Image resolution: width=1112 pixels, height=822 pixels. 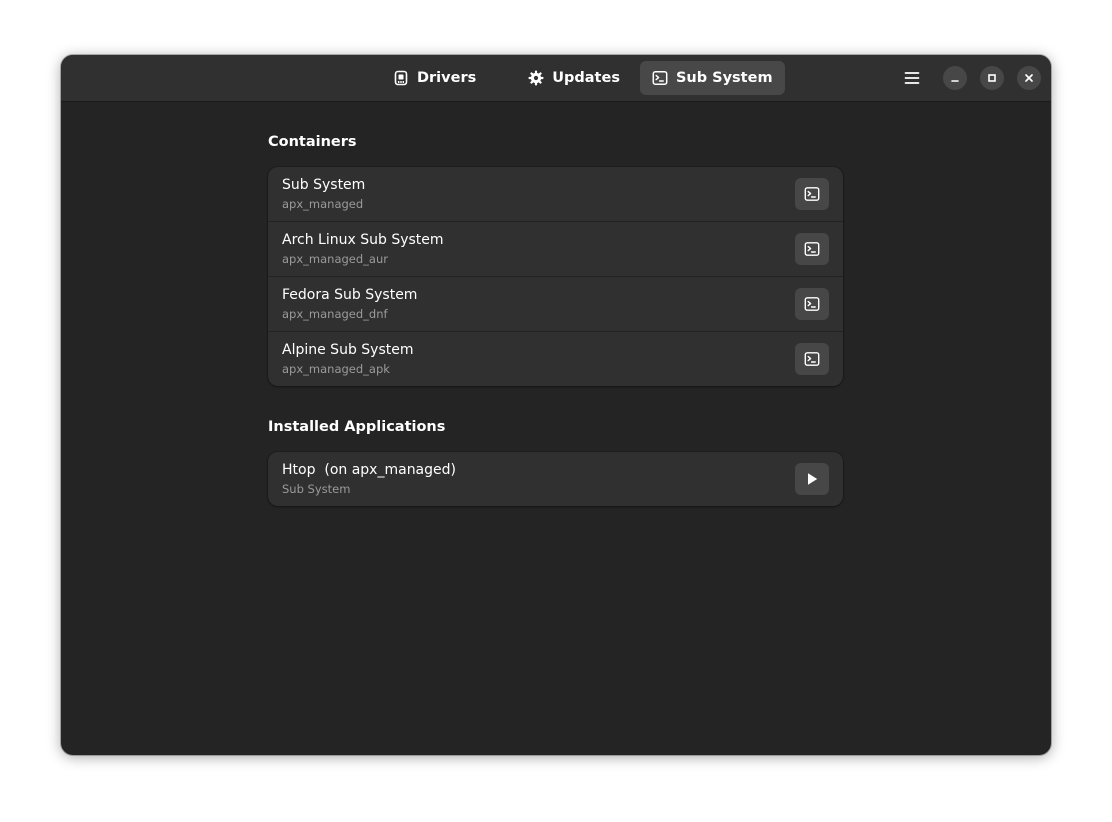 What do you see at coordinates (555, 249) in the screenshot?
I see `container-row: Arch Linux Sub System apx_managed_aur` at bounding box center [555, 249].